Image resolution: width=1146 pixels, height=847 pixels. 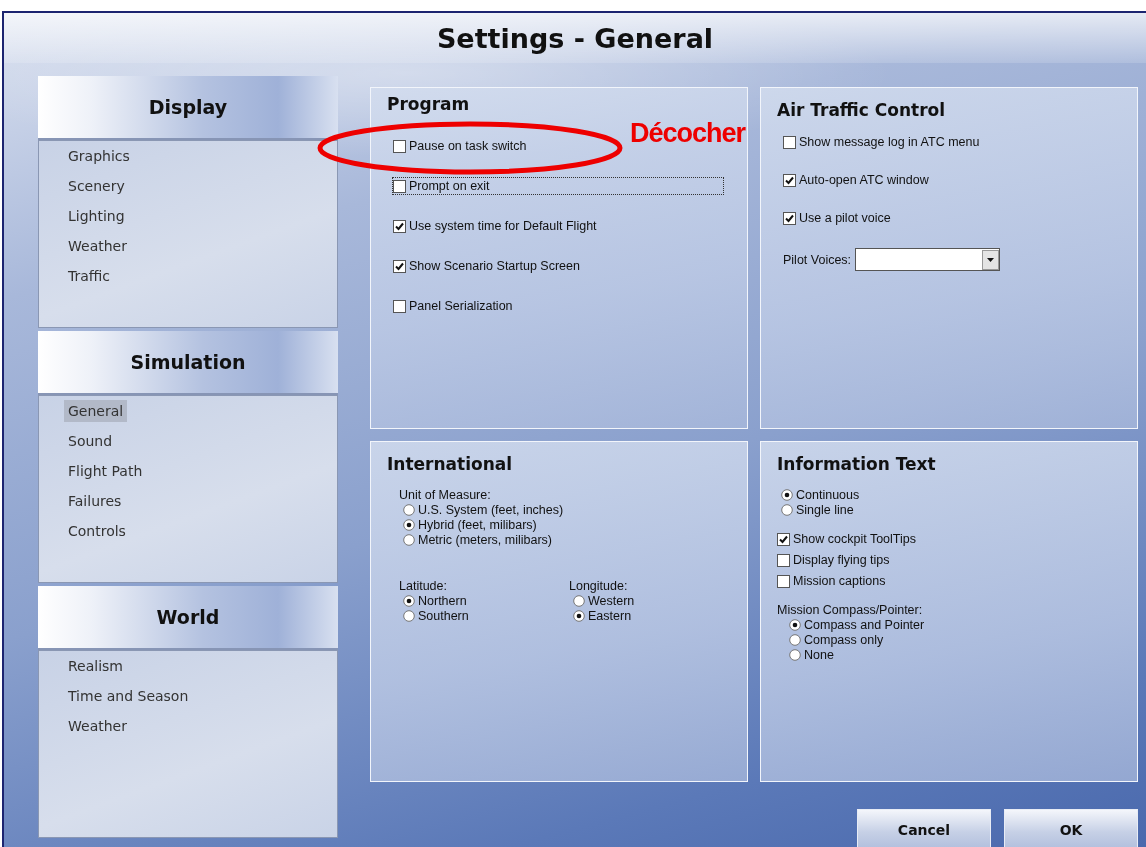 I want to click on sidebar-item: Traffic, so click(x=89, y=276).